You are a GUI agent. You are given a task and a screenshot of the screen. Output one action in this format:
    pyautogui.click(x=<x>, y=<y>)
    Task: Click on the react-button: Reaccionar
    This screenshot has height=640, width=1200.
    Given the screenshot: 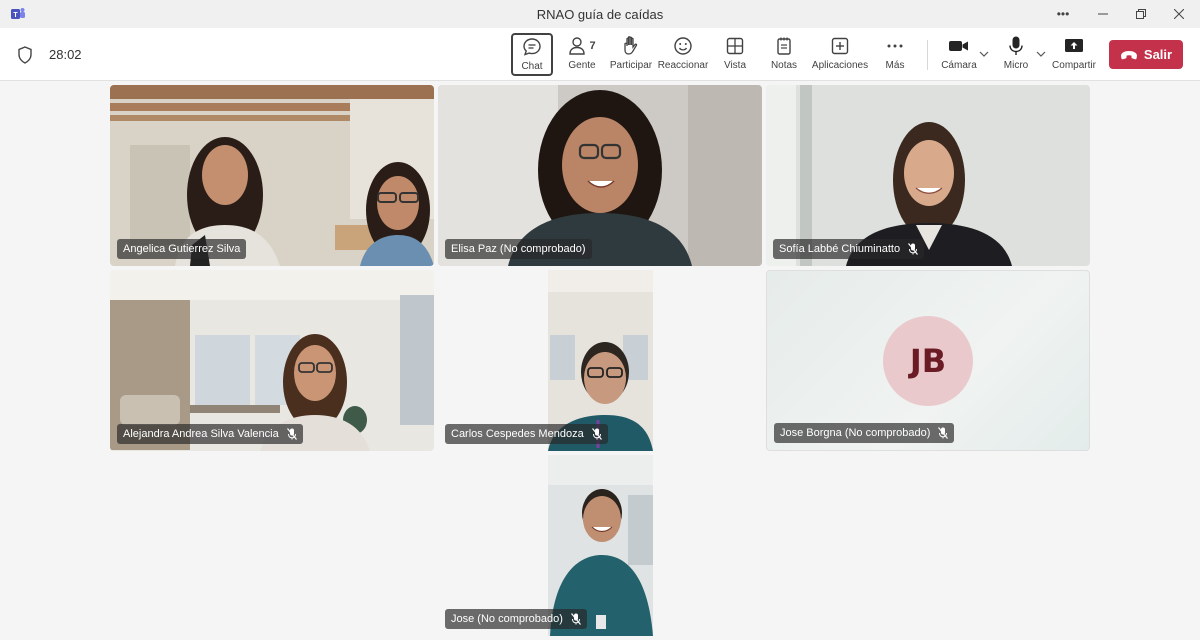 What is the action you would take?
    pyautogui.click(x=683, y=55)
    